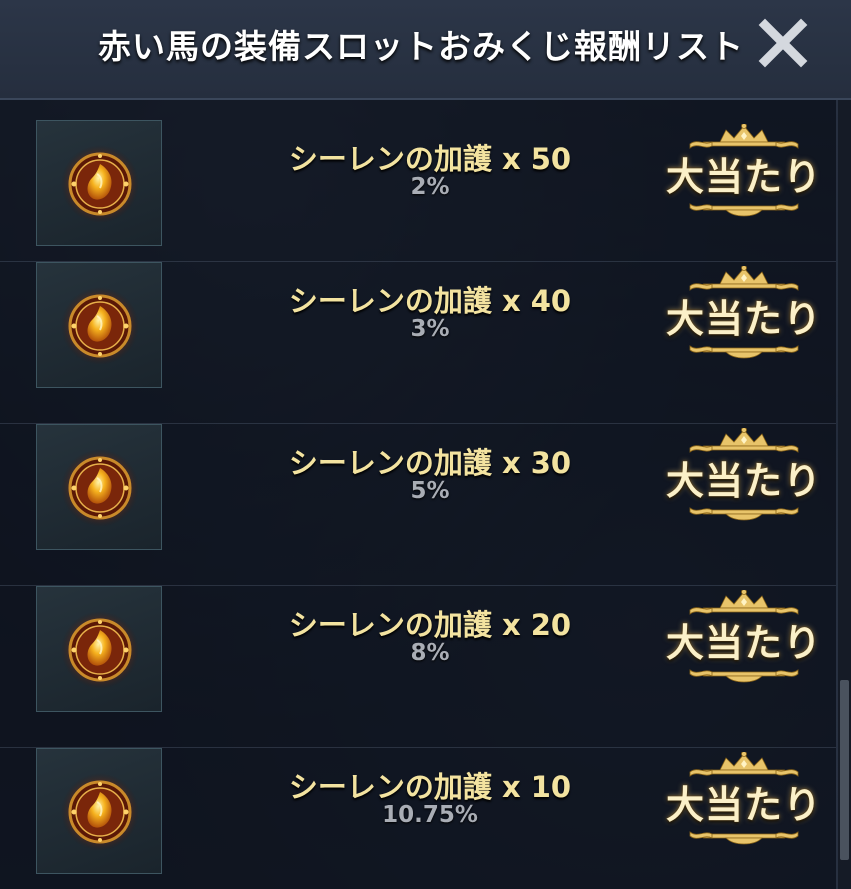 Image resolution: width=851 pixels, height=889 pixels. I want to click on dialog-title: 赤い馬の装備スロットおみくじ報酬リスト, so click(421, 46).